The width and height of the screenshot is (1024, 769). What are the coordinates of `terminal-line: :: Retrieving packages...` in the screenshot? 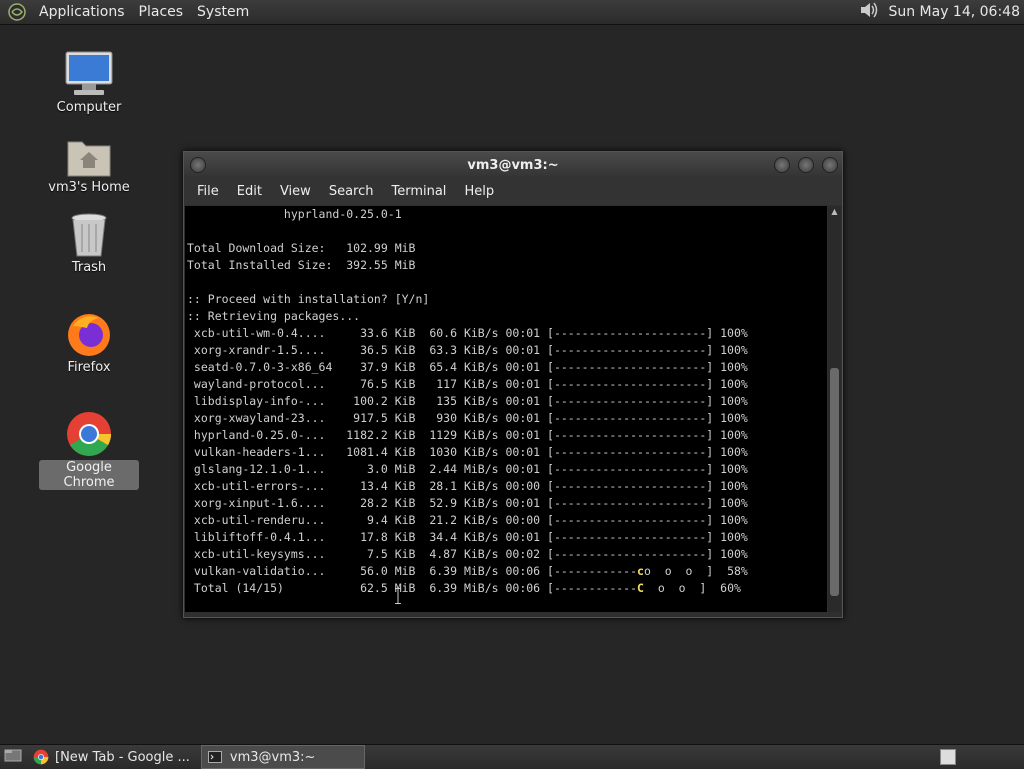 It's located at (274, 316).